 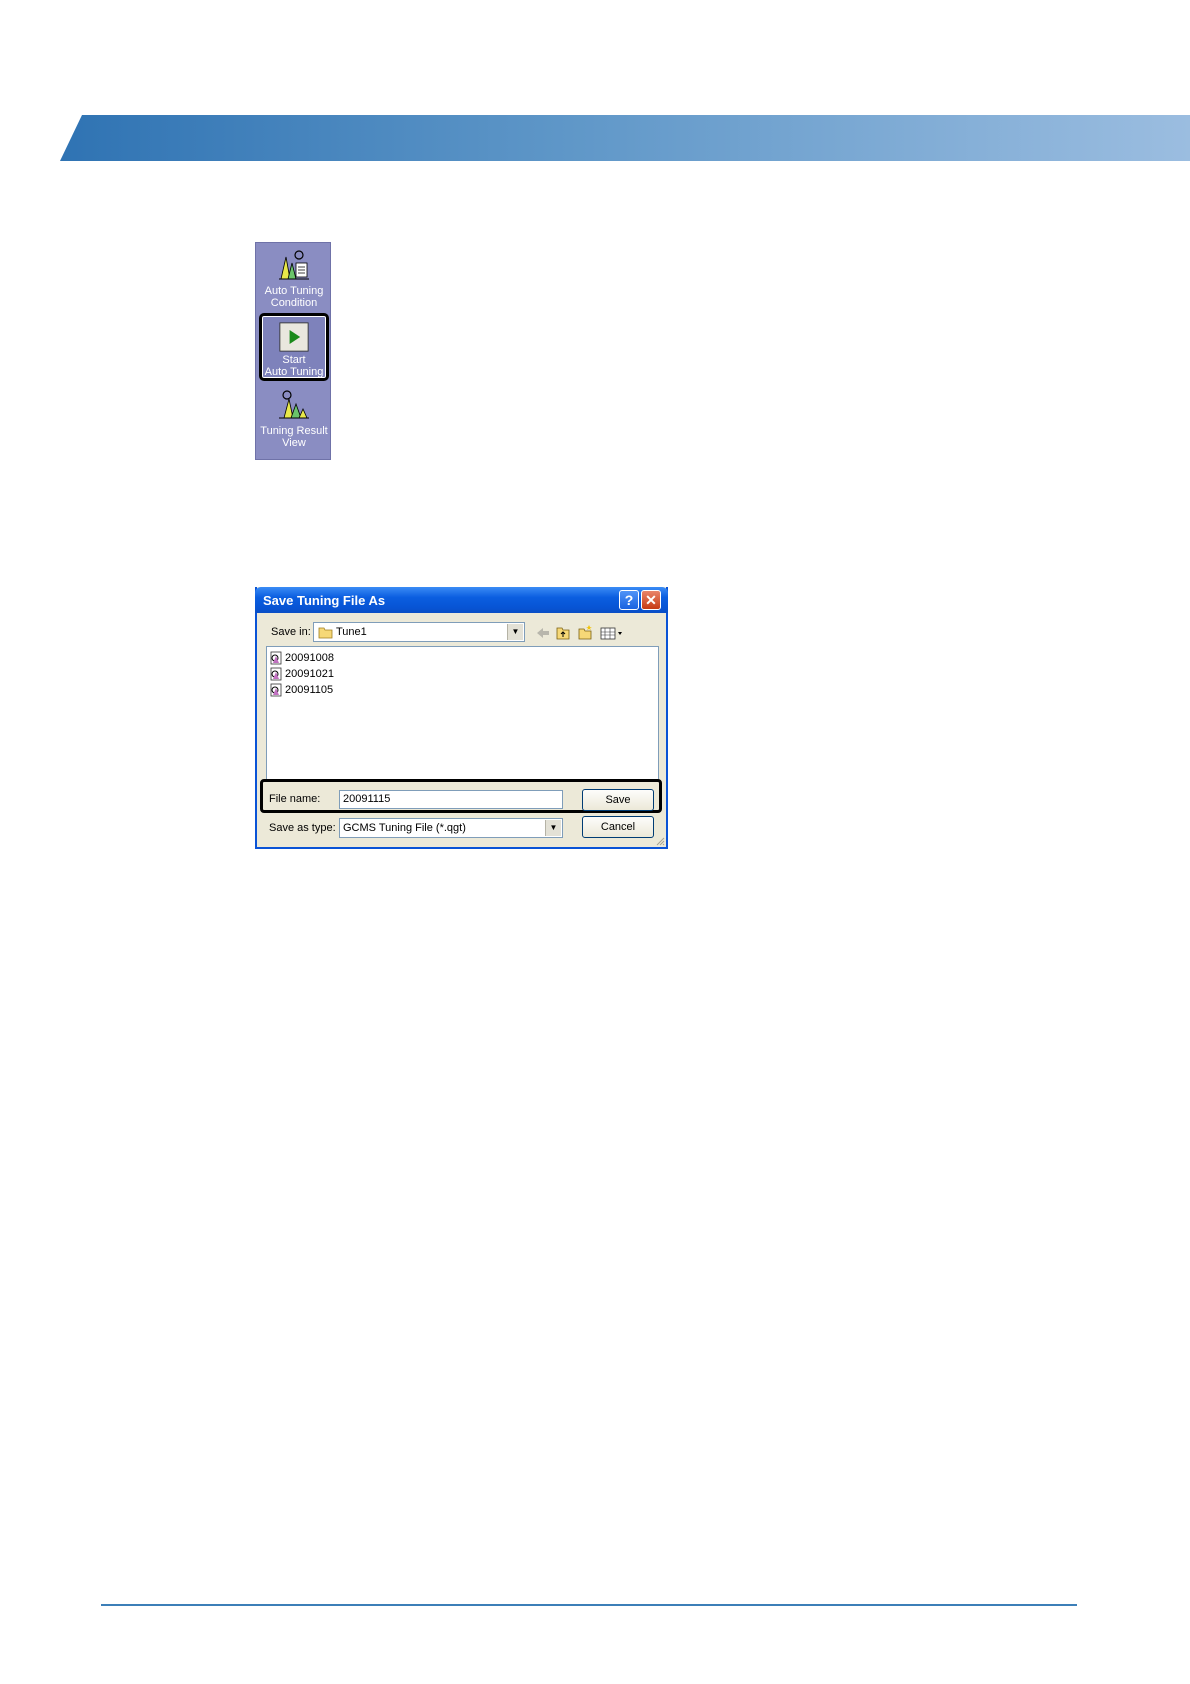 I want to click on list-item: 20091105, so click(x=301, y=690).